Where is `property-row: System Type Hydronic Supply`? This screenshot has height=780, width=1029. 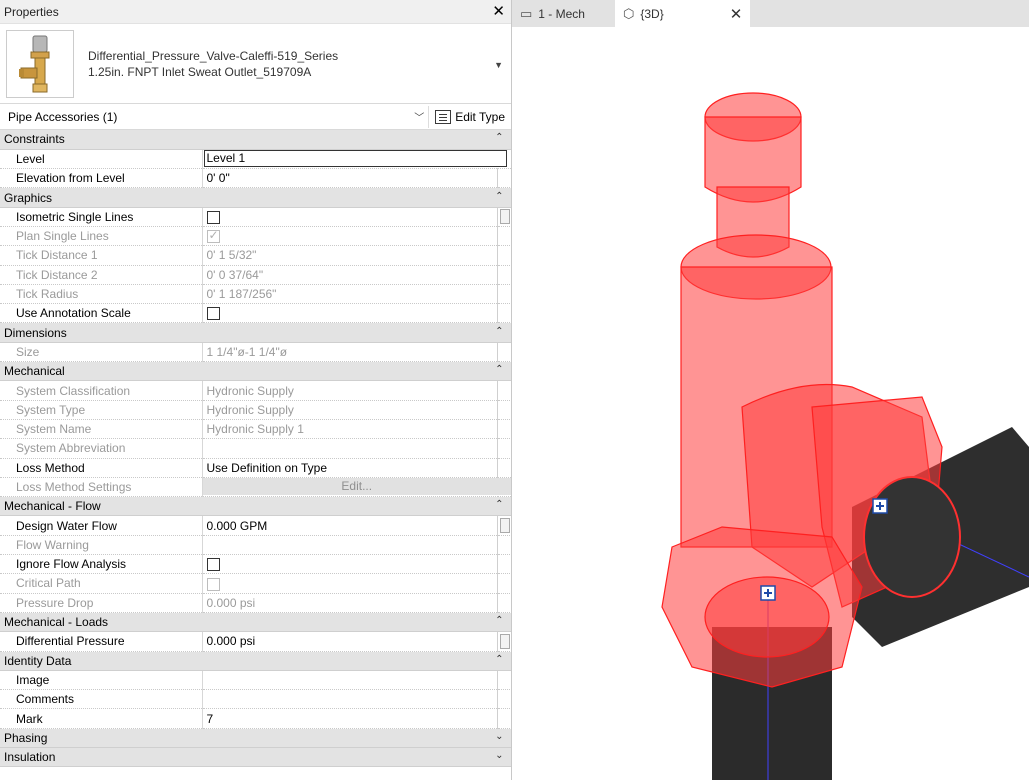
property-row: System Type Hydronic Supply is located at coordinates (255, 410).